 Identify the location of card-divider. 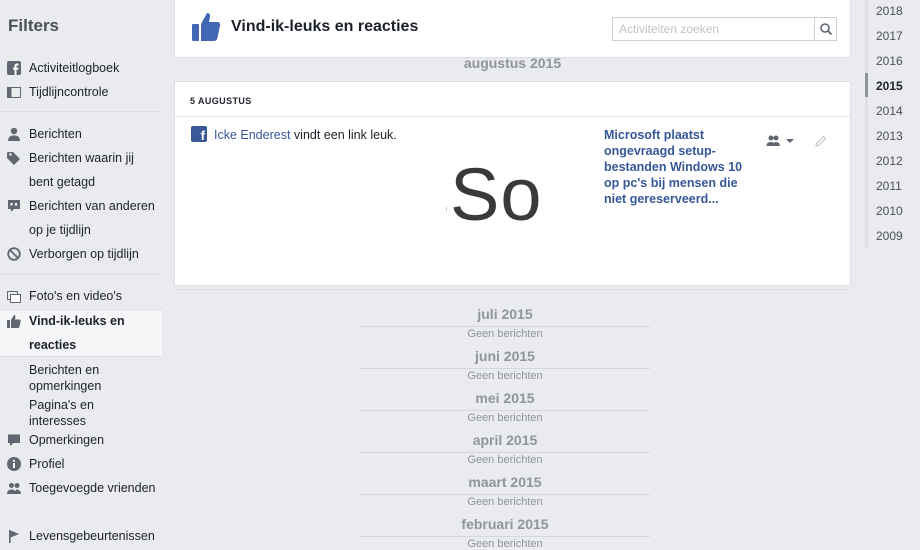
(512, 116).